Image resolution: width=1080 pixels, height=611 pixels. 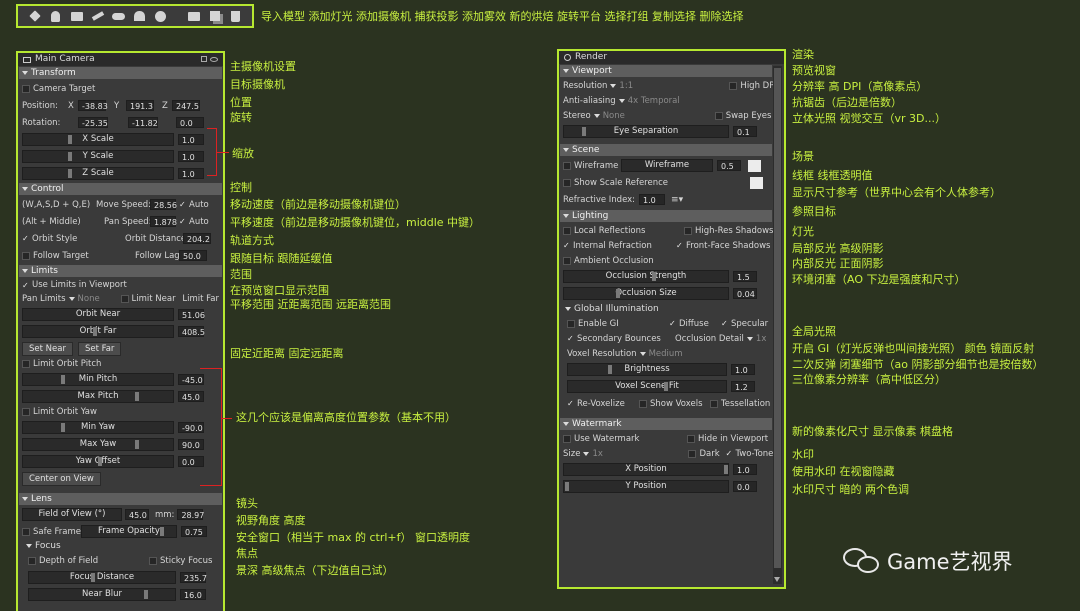 I want to click on eye-sep-field: 0.1, so click(x=745, y=131).